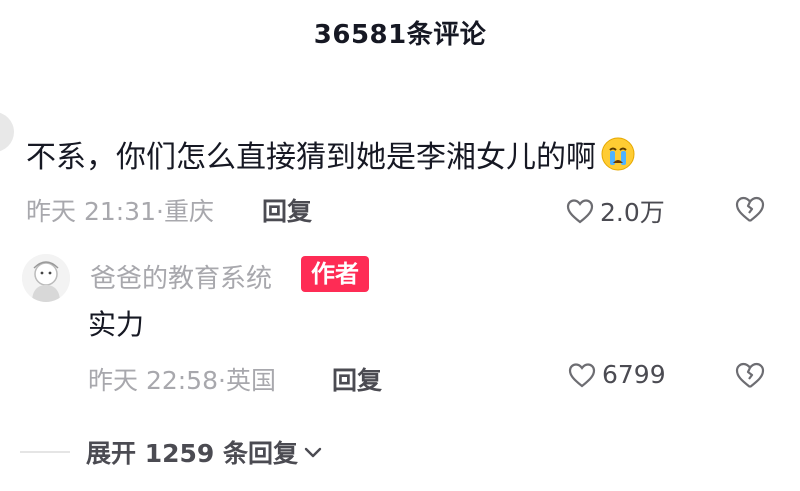 Image resolution: width=800 pixels, height=491 pixels. Describe the element at coordinates (182, 380) in the screenshot. I see `reply-time-location: 昨天 22:58·英国` at that location.